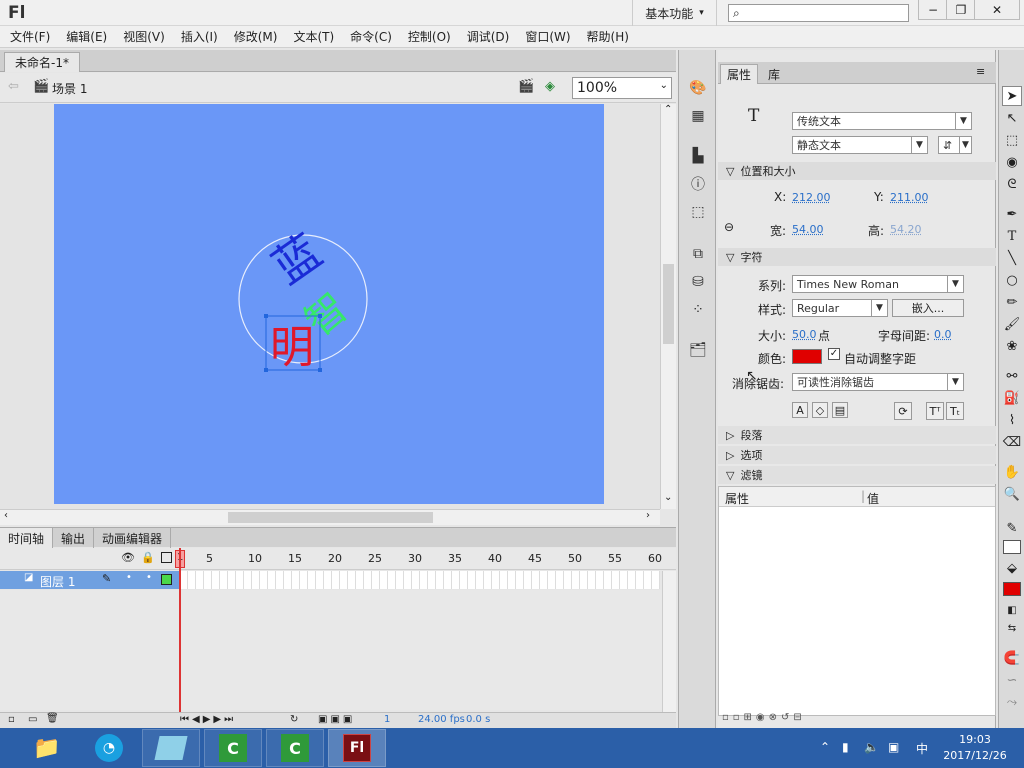  What do you see at coordinates (668, 109) in the screenshot?
I see `scroll-up-icon: ⌃` at bounding box center [668, 109].